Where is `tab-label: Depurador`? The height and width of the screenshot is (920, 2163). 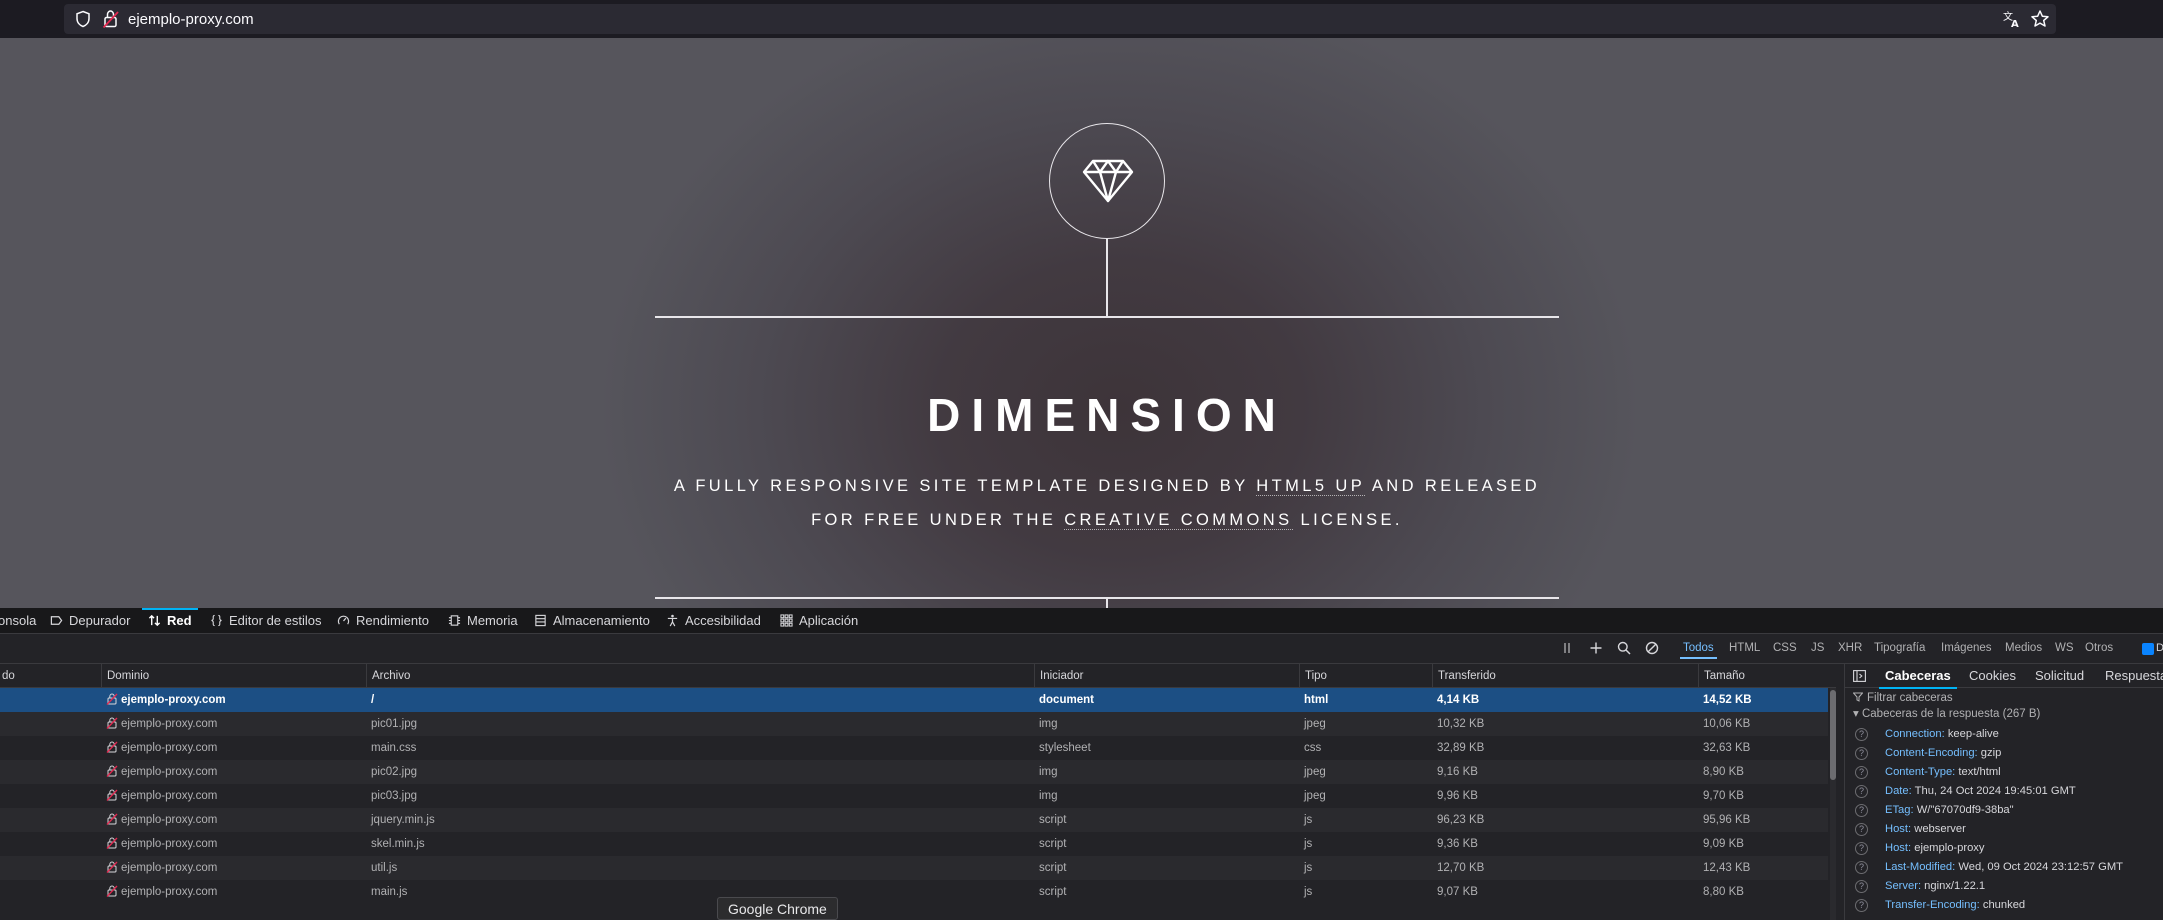 tab-label: Depurador is located at coordinates (100, 620).